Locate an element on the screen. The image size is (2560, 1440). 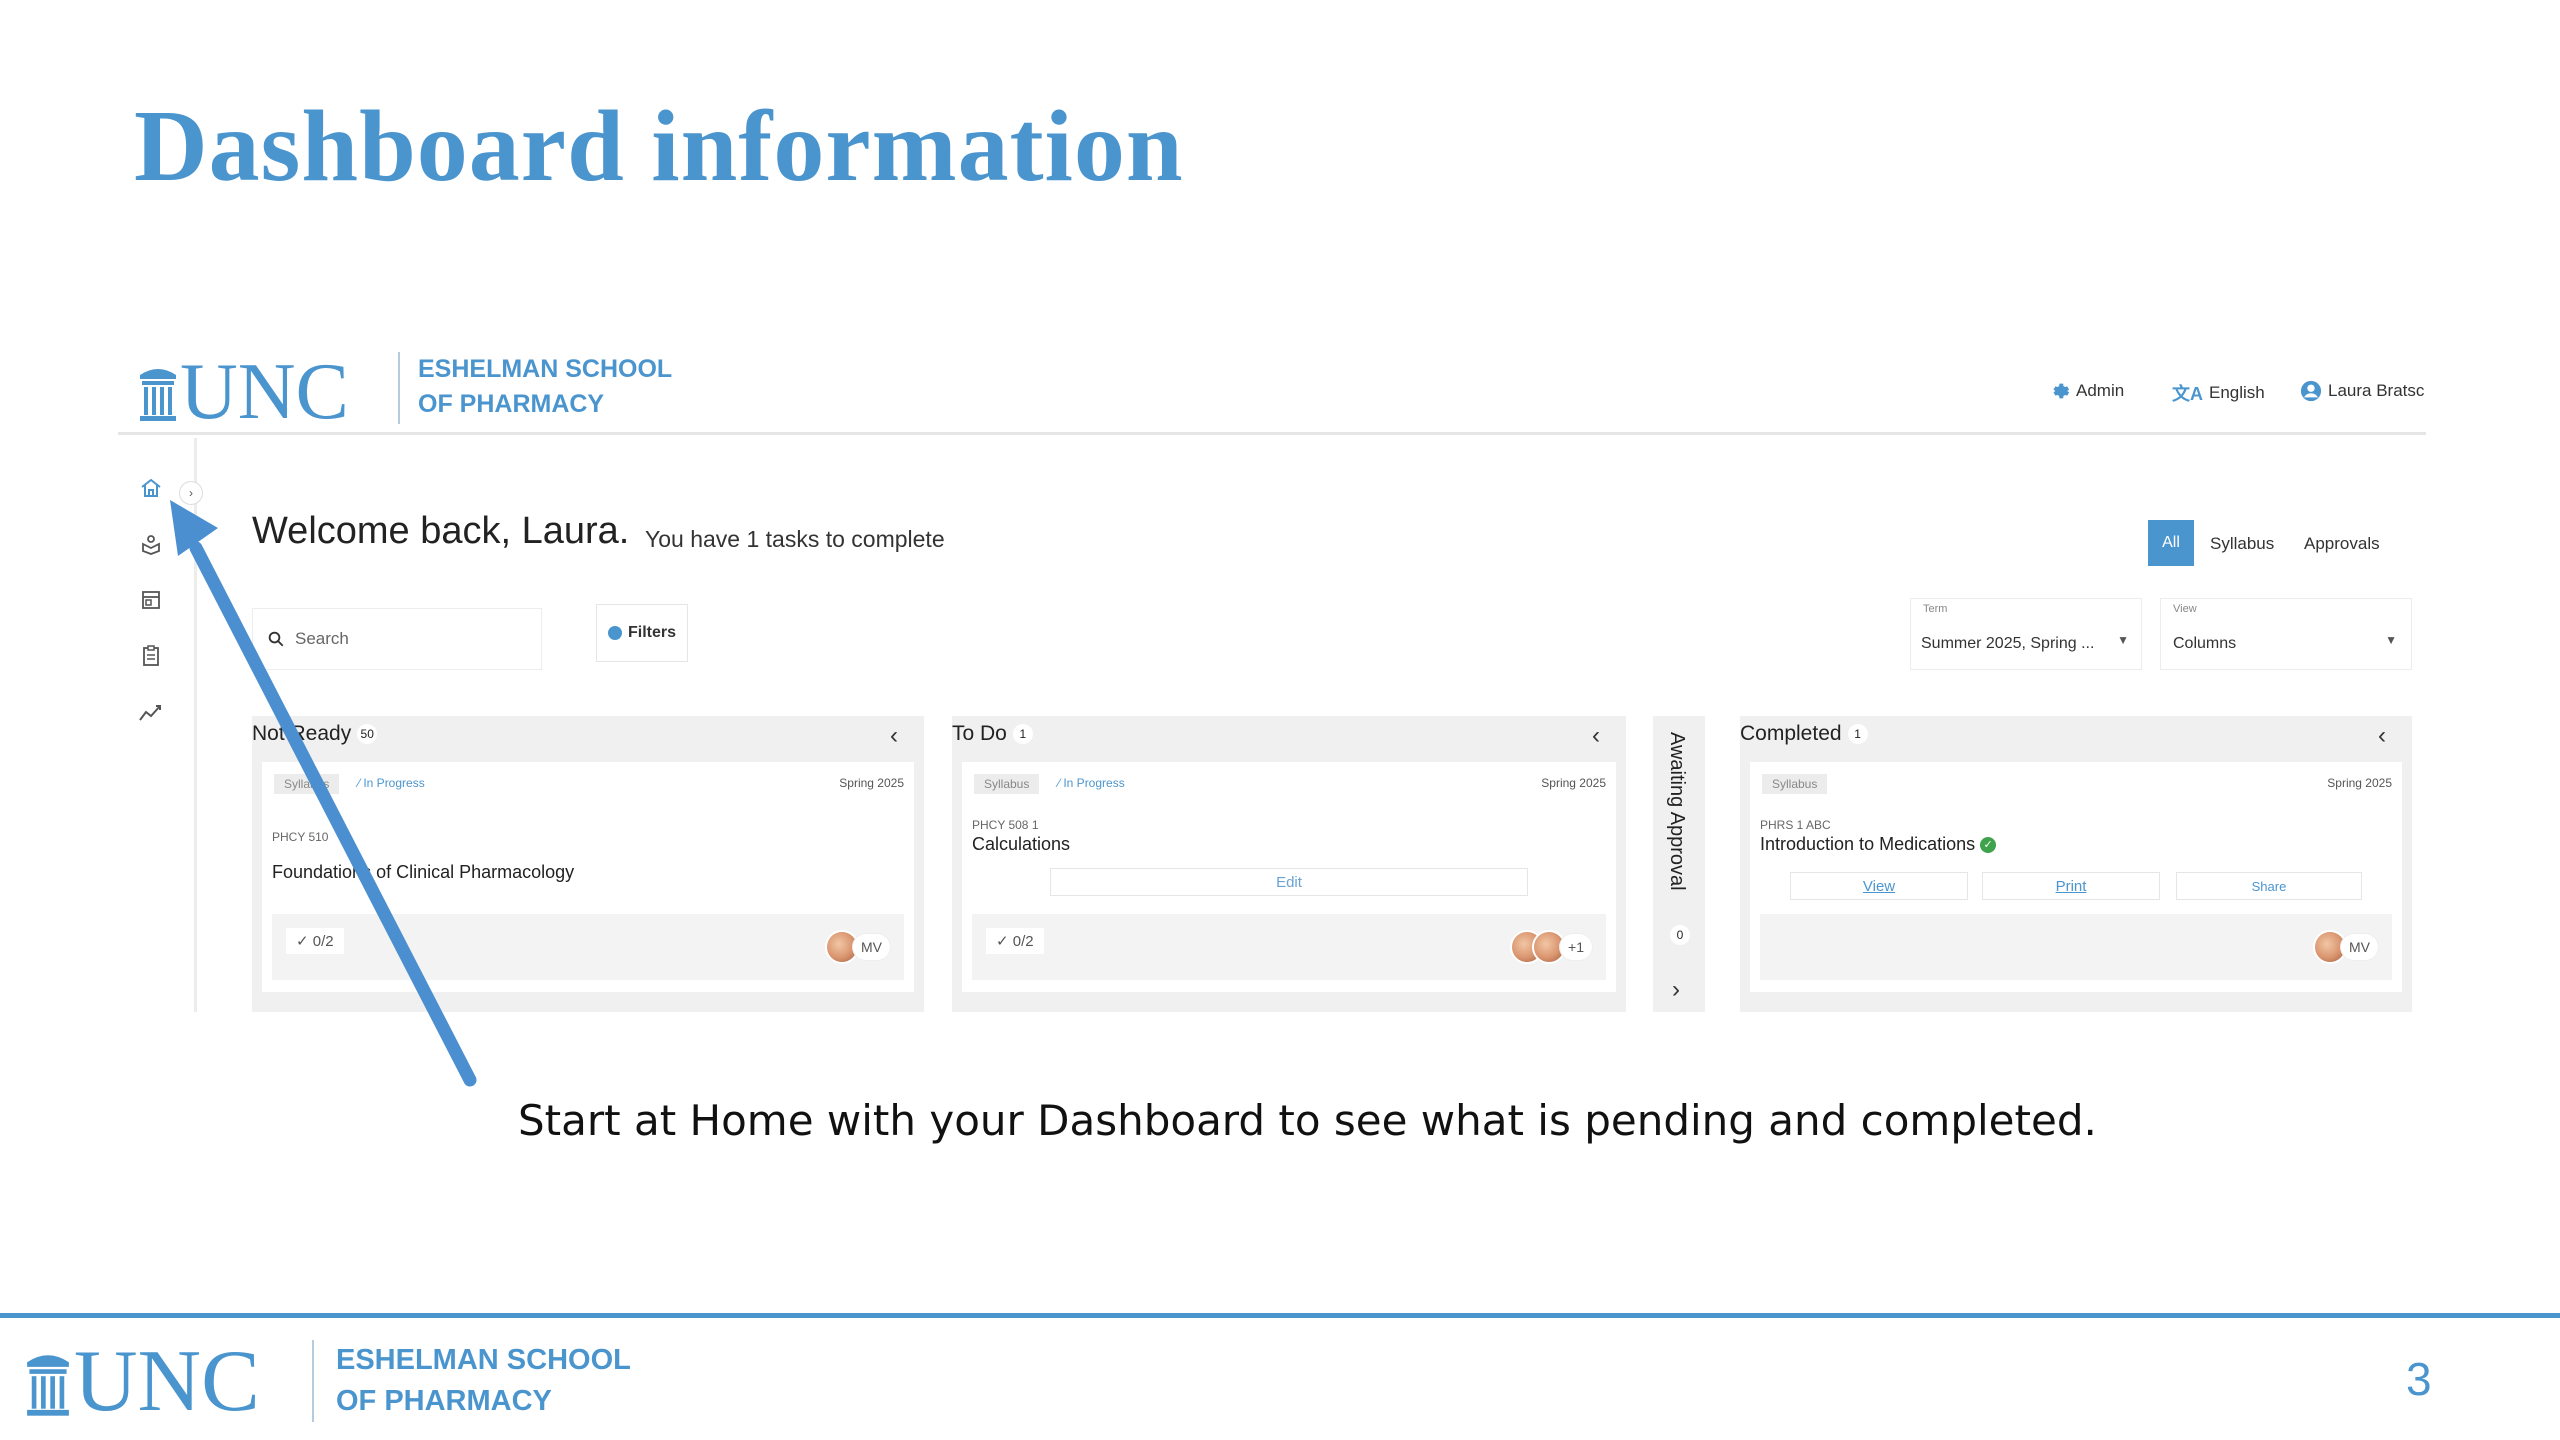
column-title-text: Awaiting Approval is located at coordinates (1677, 811).